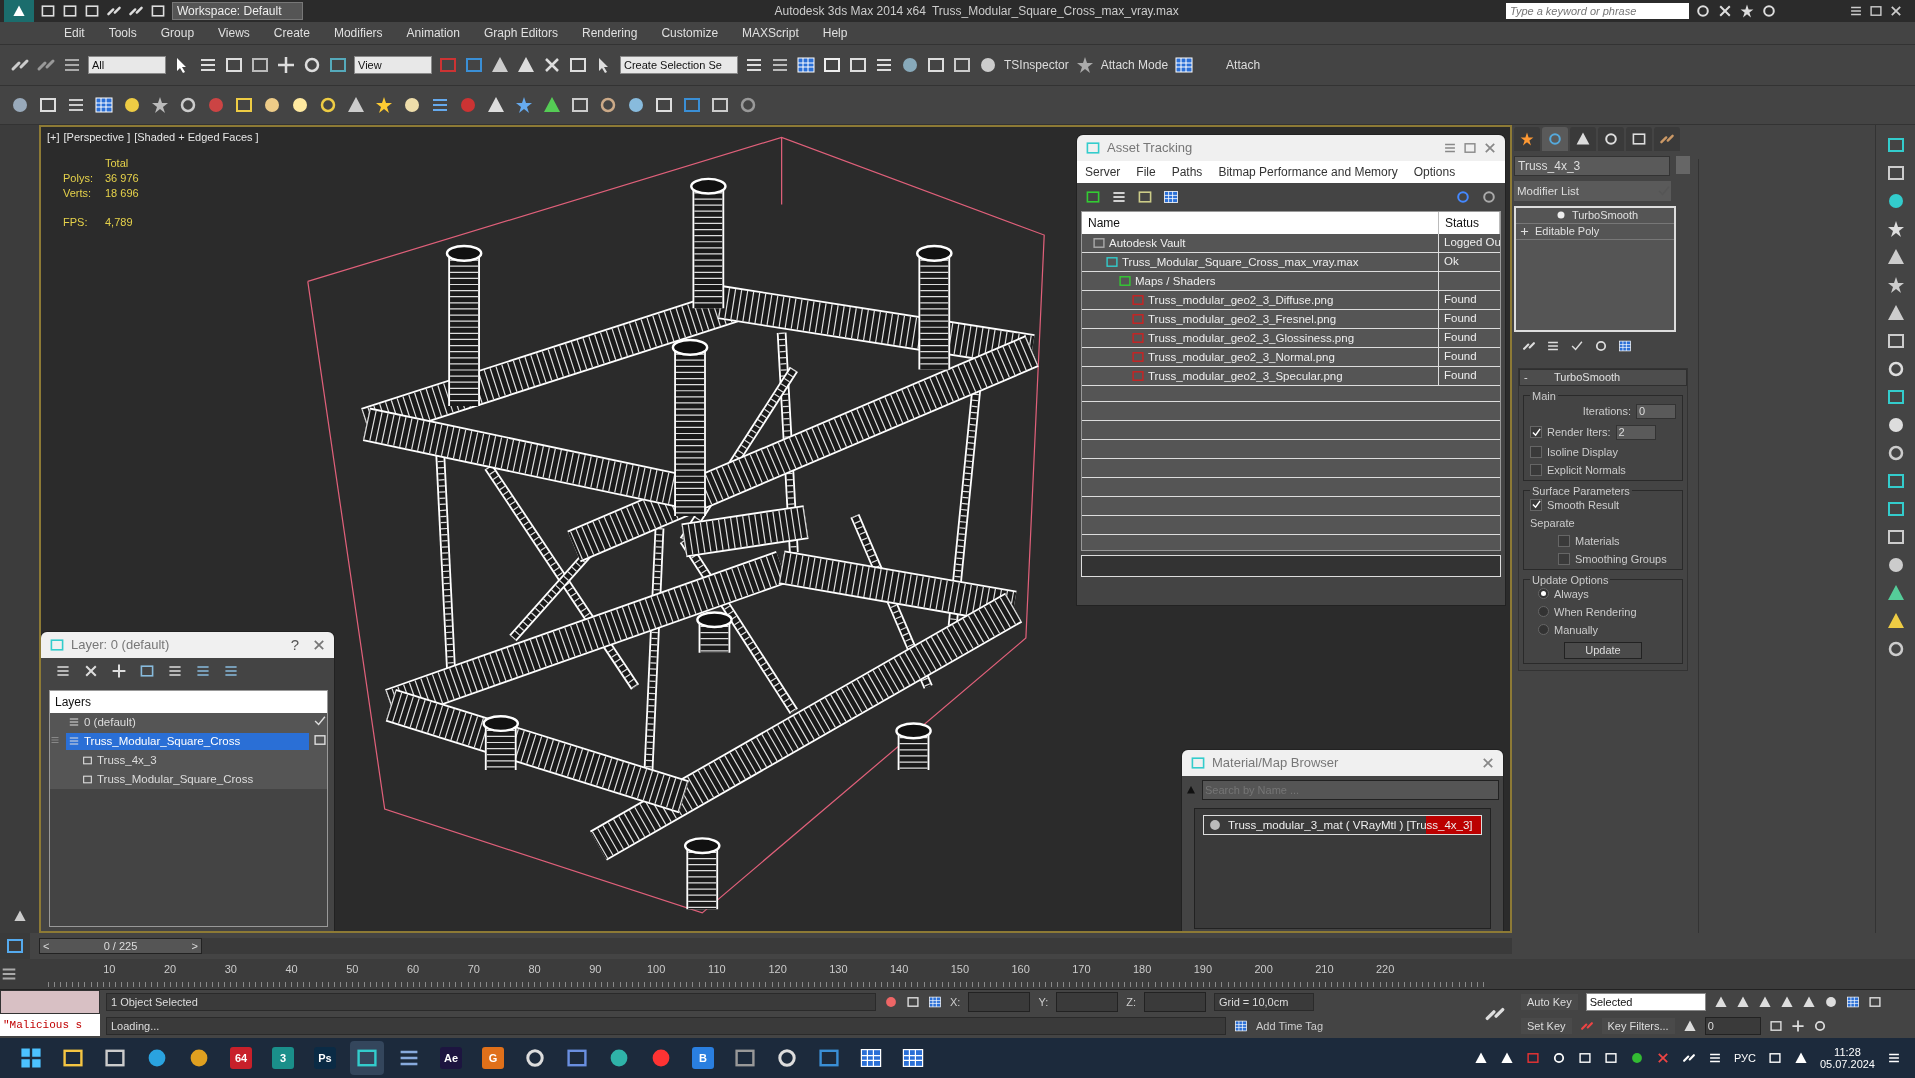 Image resolution: width=1915 pixels, height=1078 pixels. Describe the element at coordinates (1276, 763) in the screenshot. I see `window-title: Material/Map Browser` at that location.